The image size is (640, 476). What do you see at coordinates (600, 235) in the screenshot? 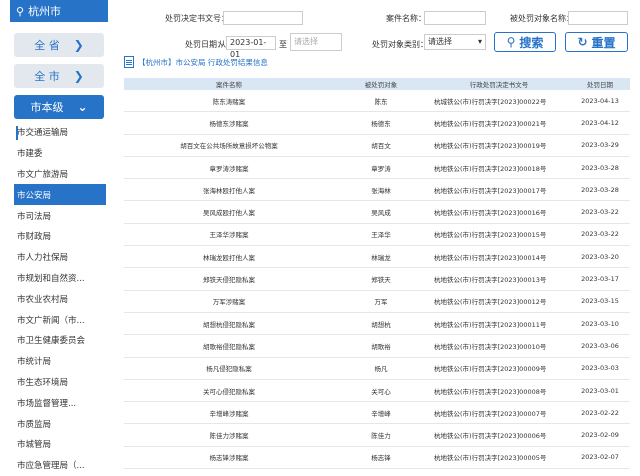
I see `cell-date: 2023-03-22` at bounding box center [600, 235].